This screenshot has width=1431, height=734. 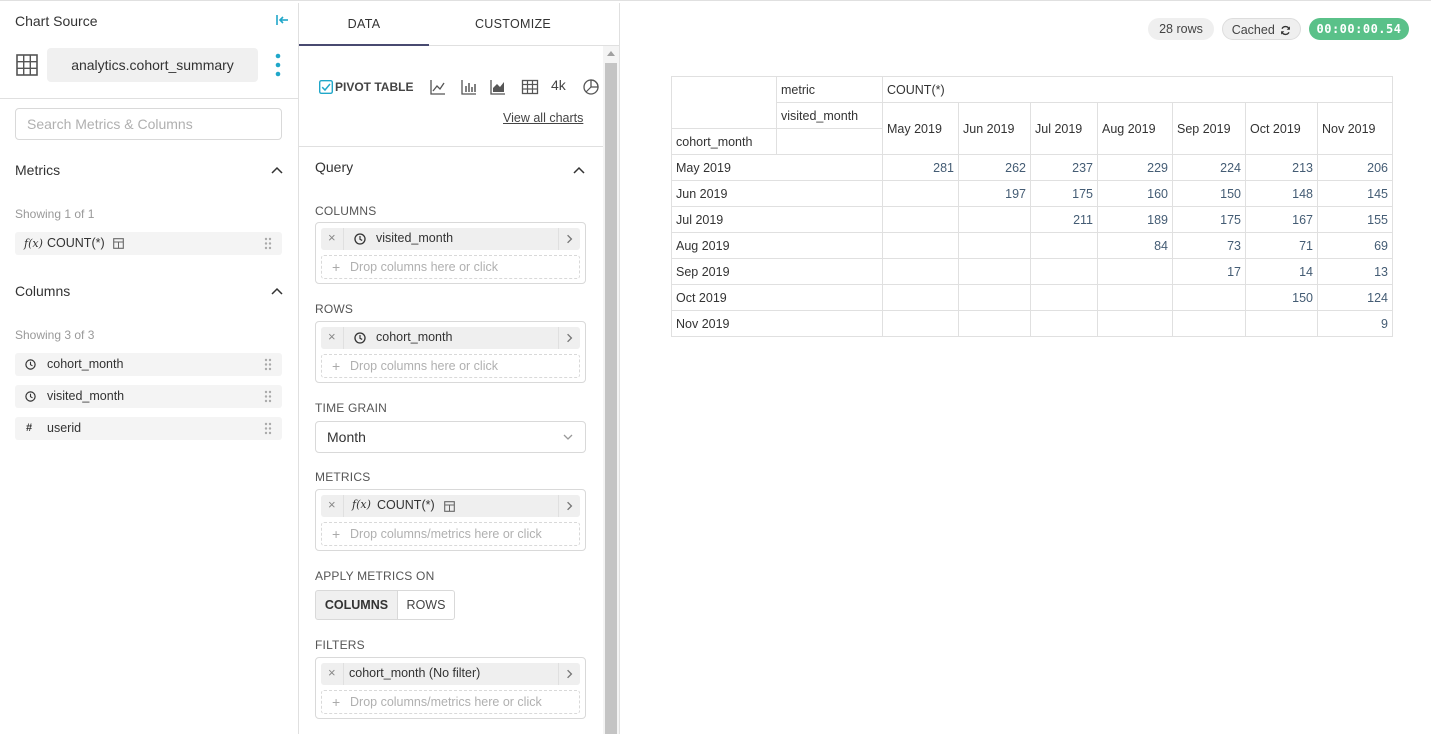 What do you see at coordinates (148, 243) in the screenshot?
I see `metric-item: f(x) COUNT(*)` at bounding box center [148, 243].